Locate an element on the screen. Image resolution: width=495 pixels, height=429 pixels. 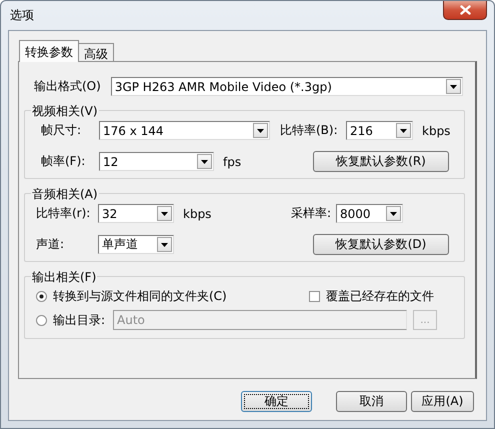
dropdown: 216 is located at coordinates (379, 130).